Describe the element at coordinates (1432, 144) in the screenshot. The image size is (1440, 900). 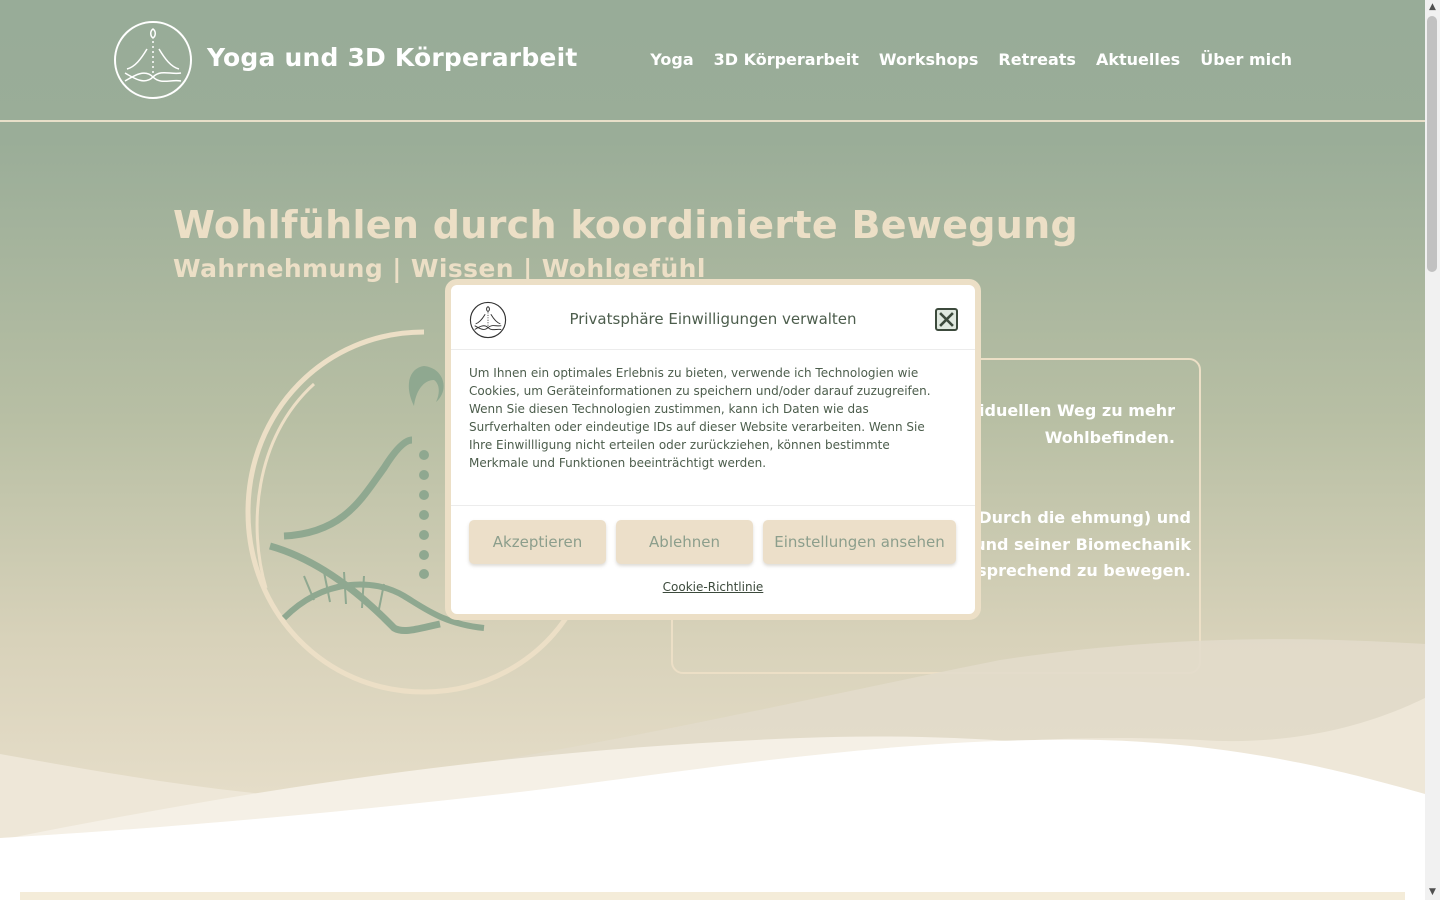
I see `scrollbar-thumb` at that location.